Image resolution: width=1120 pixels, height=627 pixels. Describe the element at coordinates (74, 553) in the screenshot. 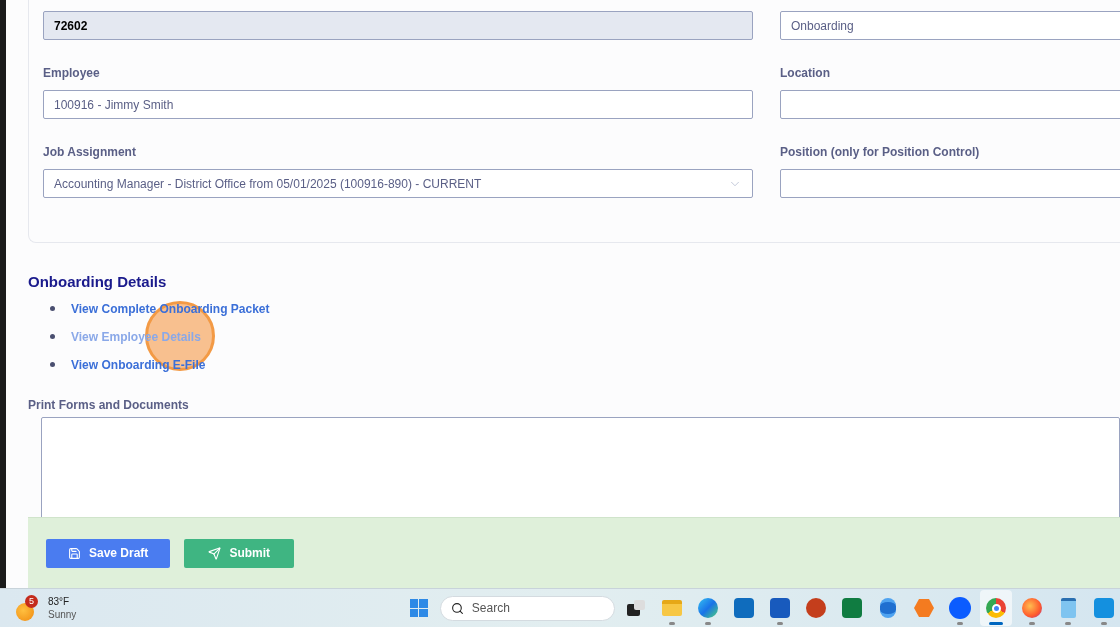

I see `save-icon` at that location.